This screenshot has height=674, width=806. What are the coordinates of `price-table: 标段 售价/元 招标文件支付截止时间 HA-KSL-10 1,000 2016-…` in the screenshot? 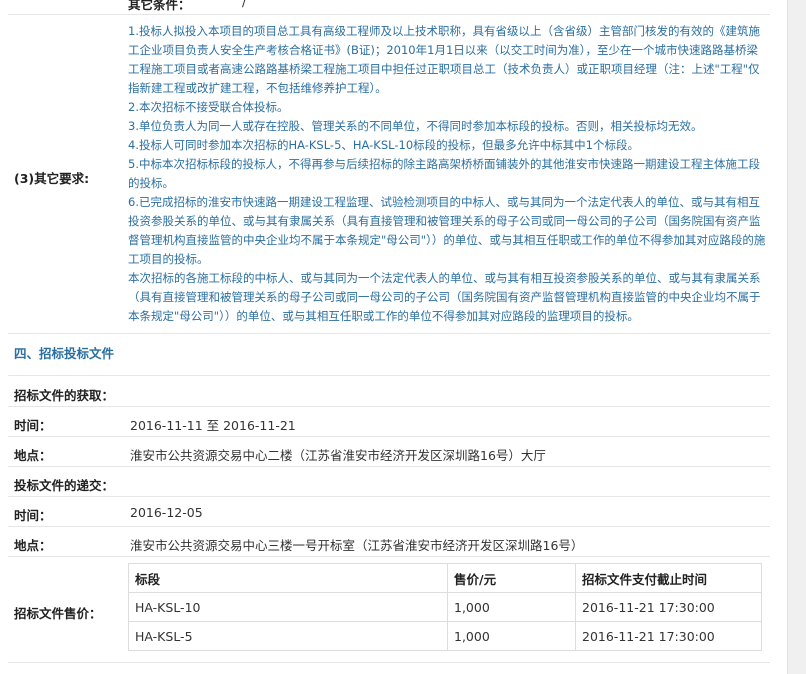 It's located at (445, 607).